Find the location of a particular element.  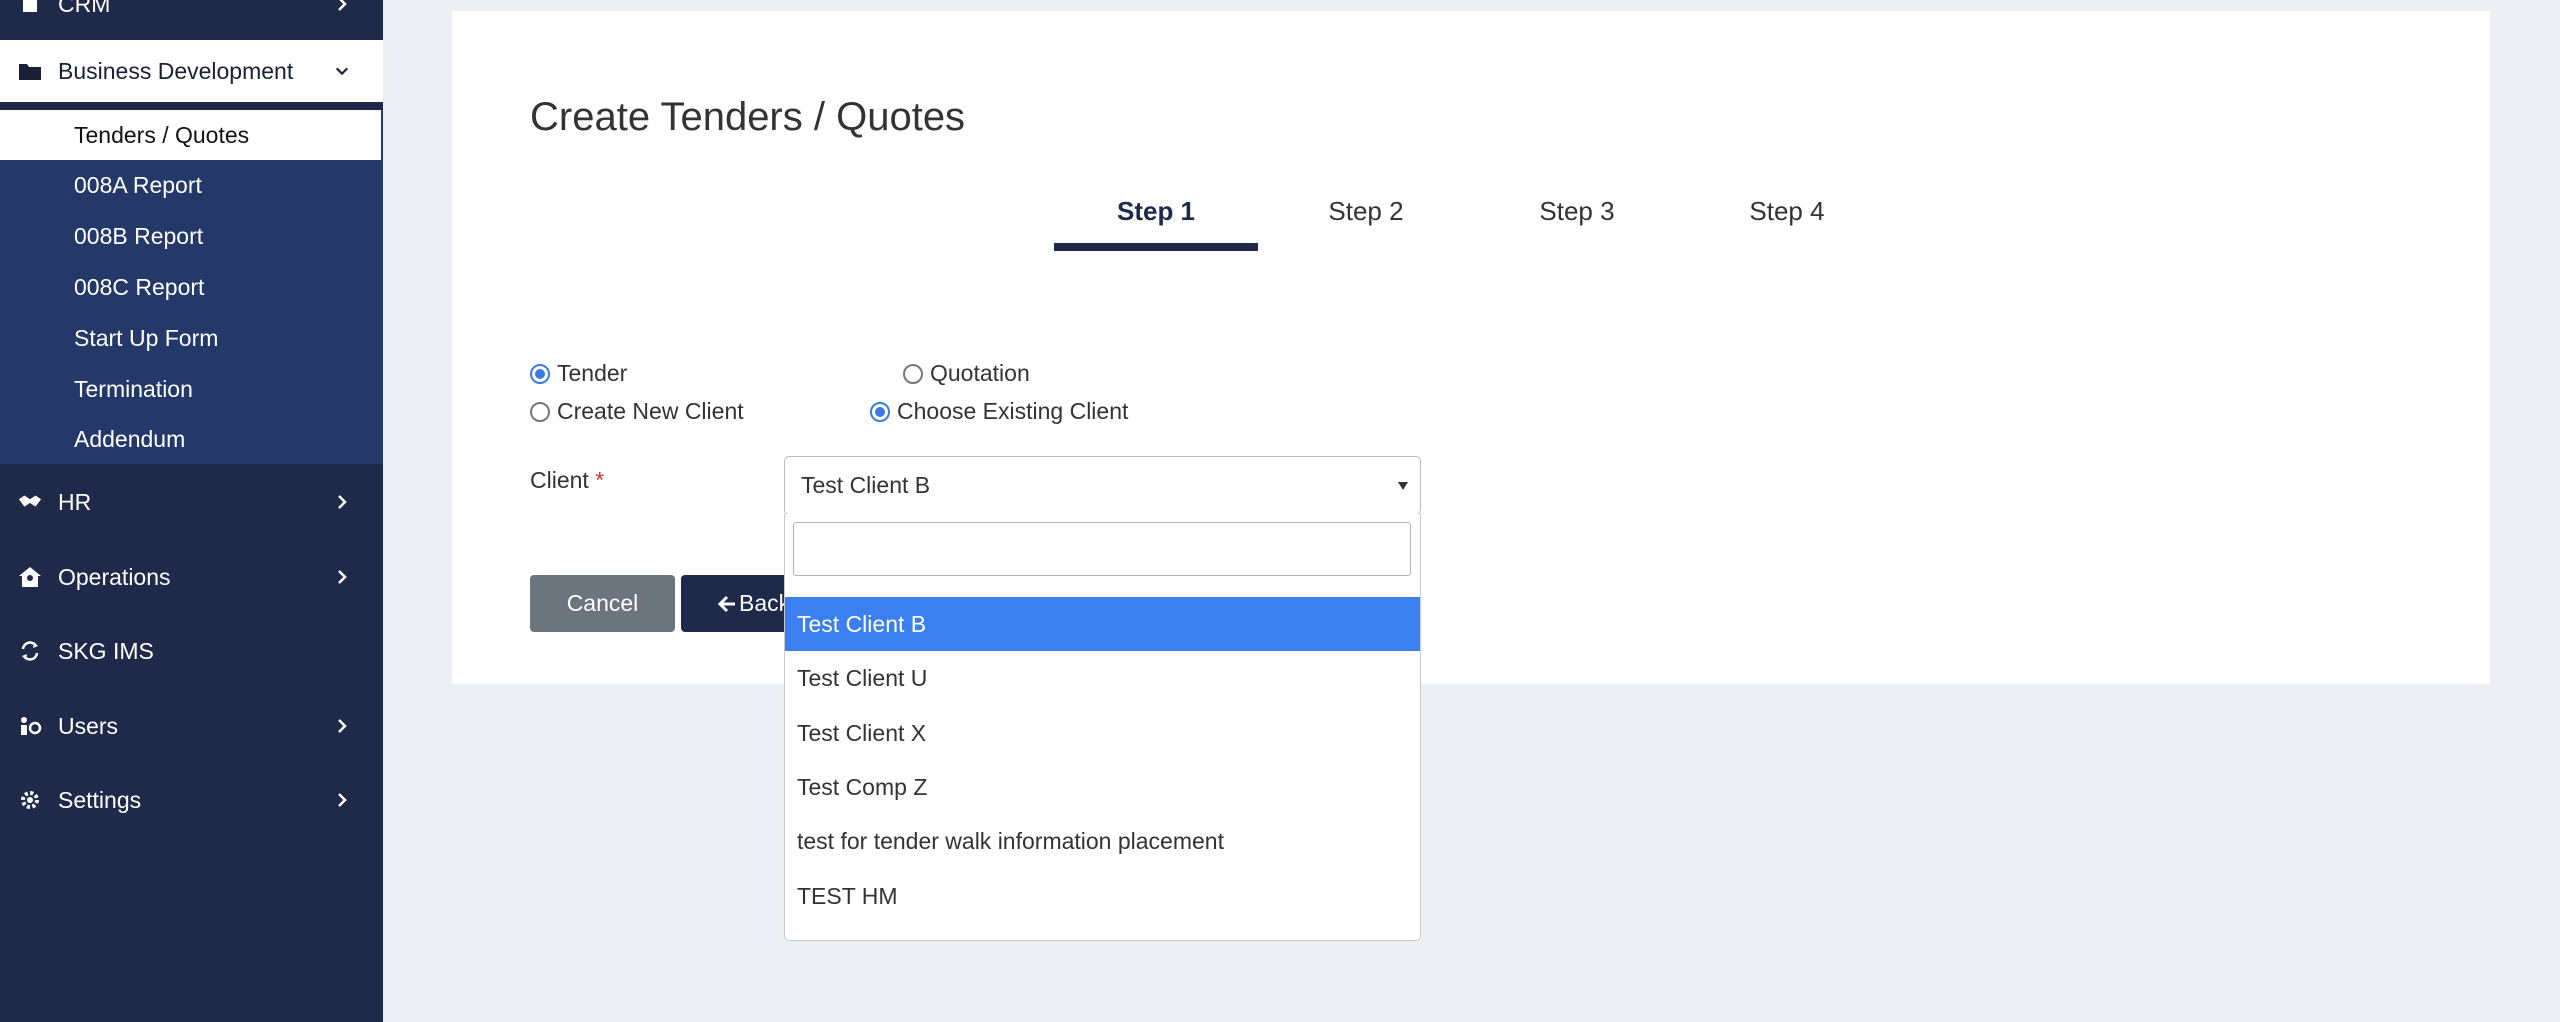

sidebar-item-users: Users is located at coordinates (191, 726).